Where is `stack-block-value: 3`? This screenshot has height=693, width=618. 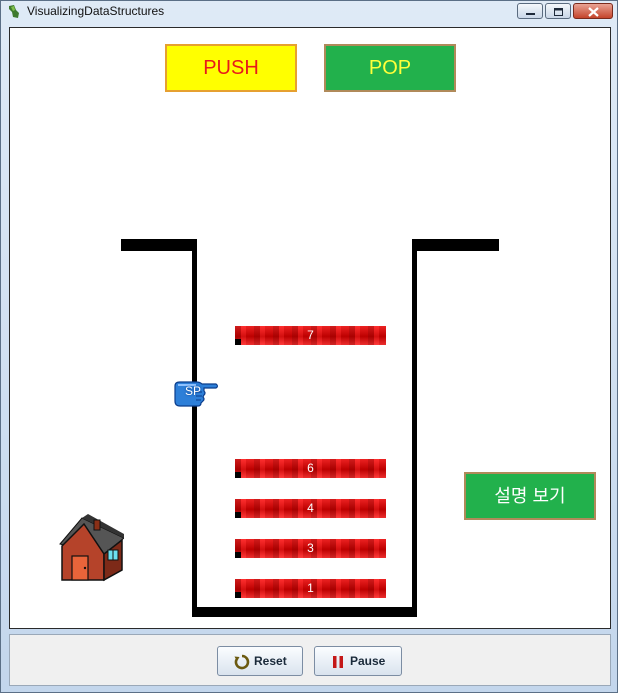 stack-block-value: 3 is located at coordinates (310, 548).